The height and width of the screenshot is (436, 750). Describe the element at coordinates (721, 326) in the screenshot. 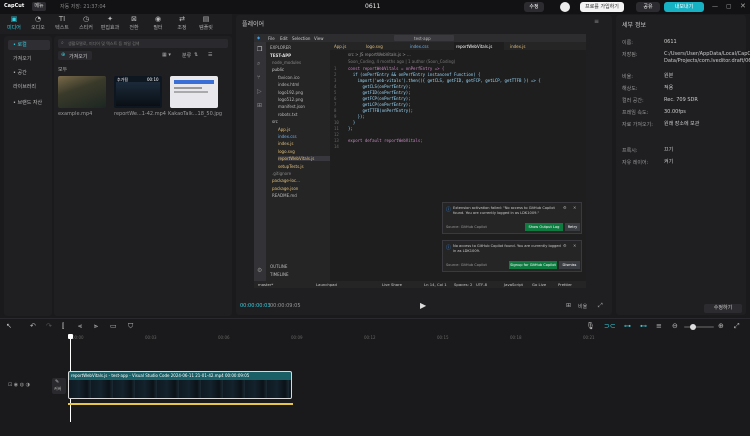

I see `zoom-in-icon: ⊕` at that location.